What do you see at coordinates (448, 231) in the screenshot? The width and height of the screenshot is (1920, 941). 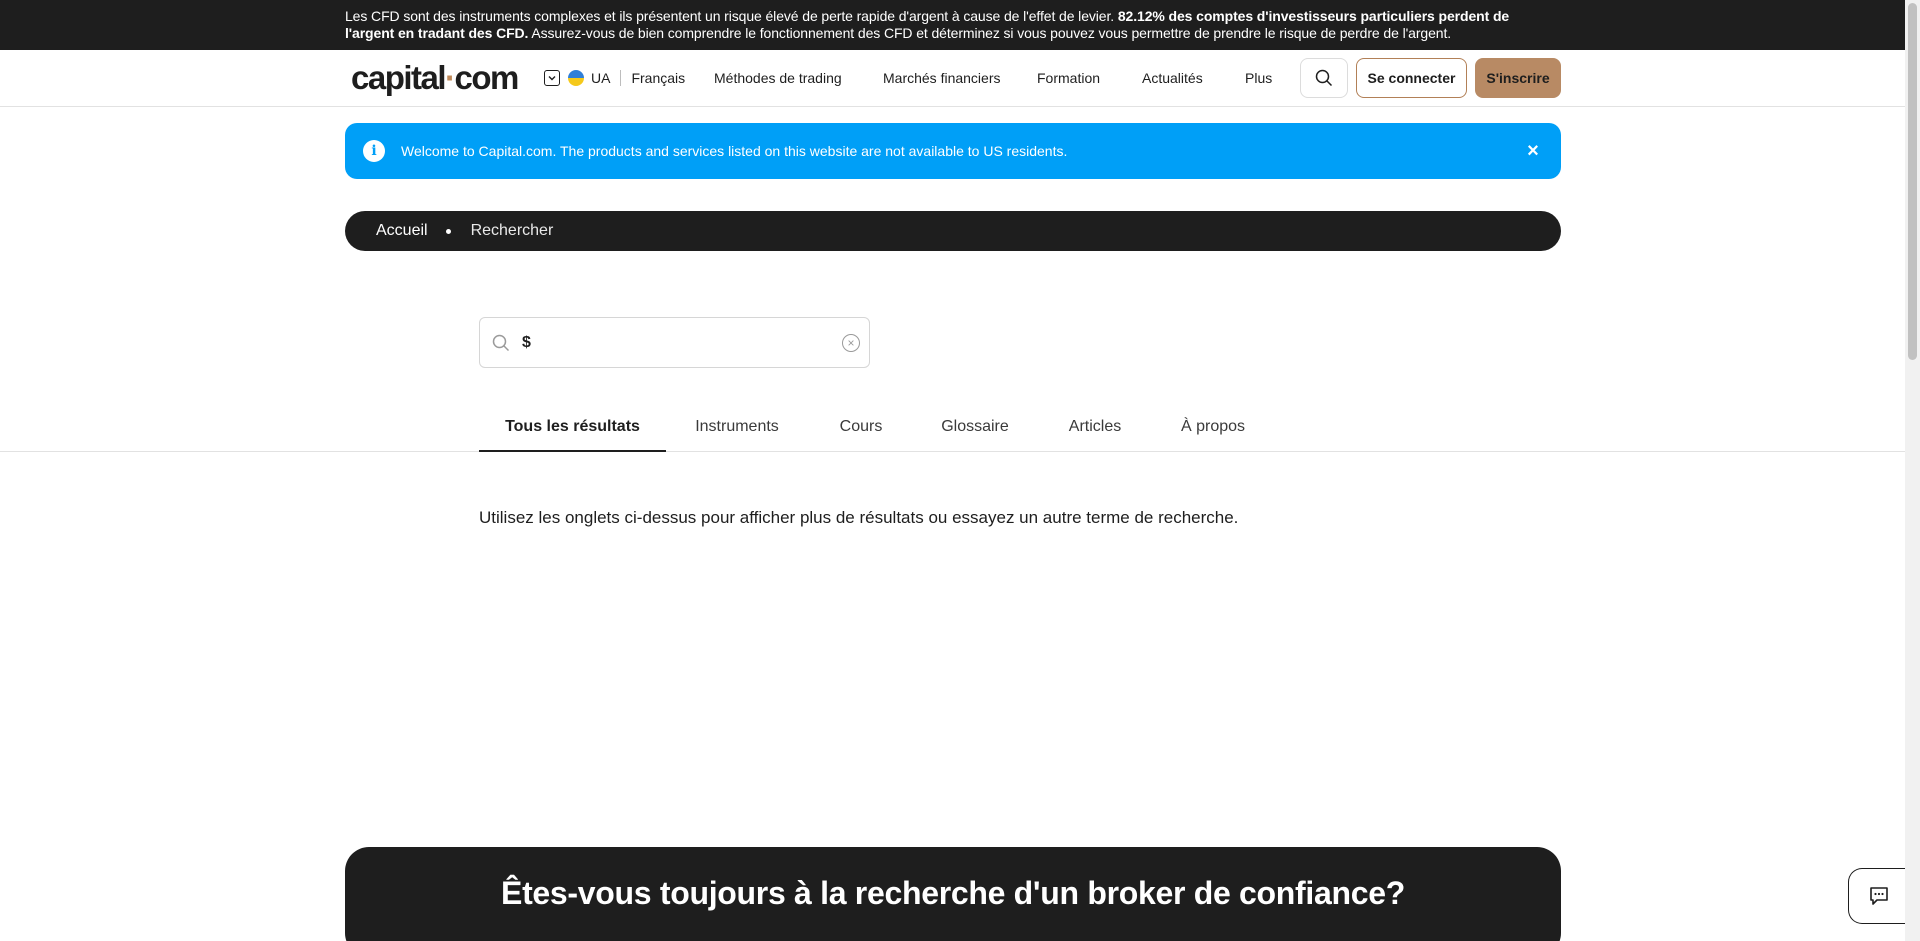 I see `breadcrumb-separator` at bounding box center [448, 231].